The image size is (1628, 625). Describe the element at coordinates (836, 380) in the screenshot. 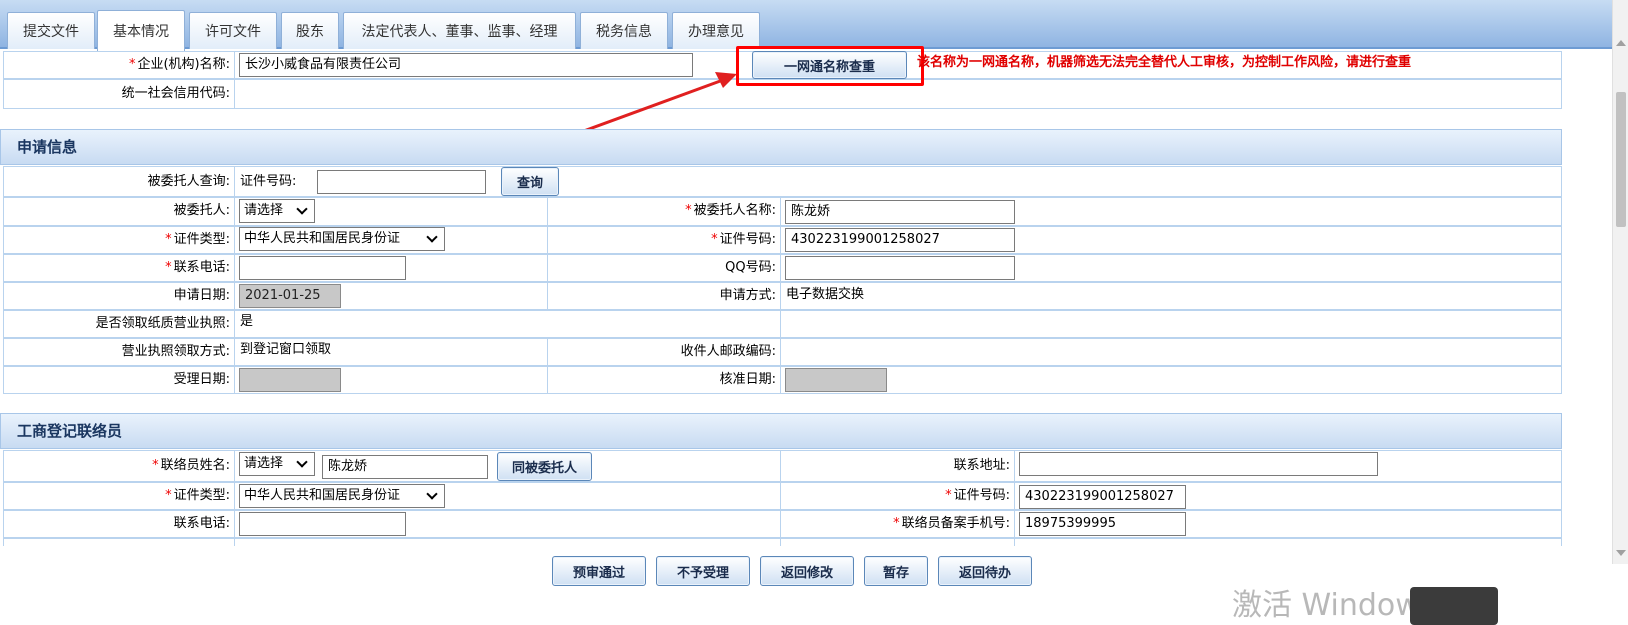

I see `approve-date-field` at that location.